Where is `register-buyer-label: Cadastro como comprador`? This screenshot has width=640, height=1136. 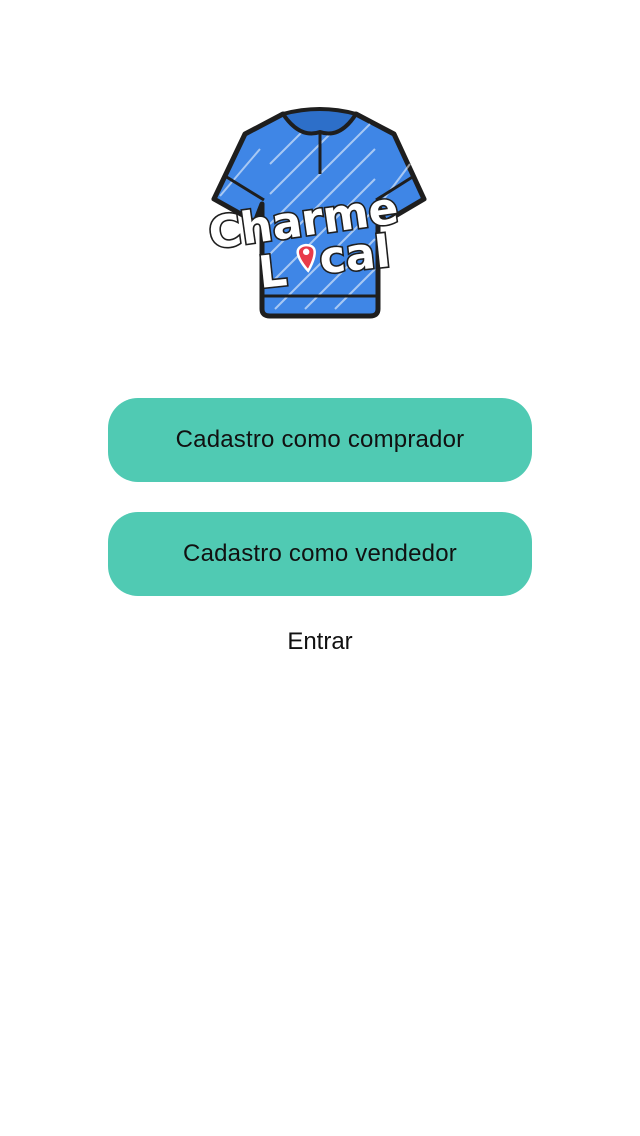
register-buyer-label: Cadastro como comprador is located at coordinates (320, 439).